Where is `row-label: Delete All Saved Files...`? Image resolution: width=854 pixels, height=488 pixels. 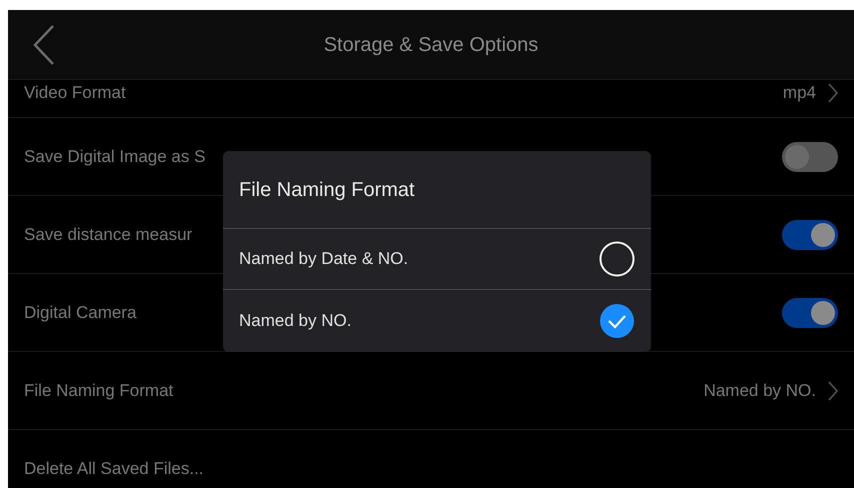
row-label: Delete All Saved Files... is located at coordinates (114, 469).